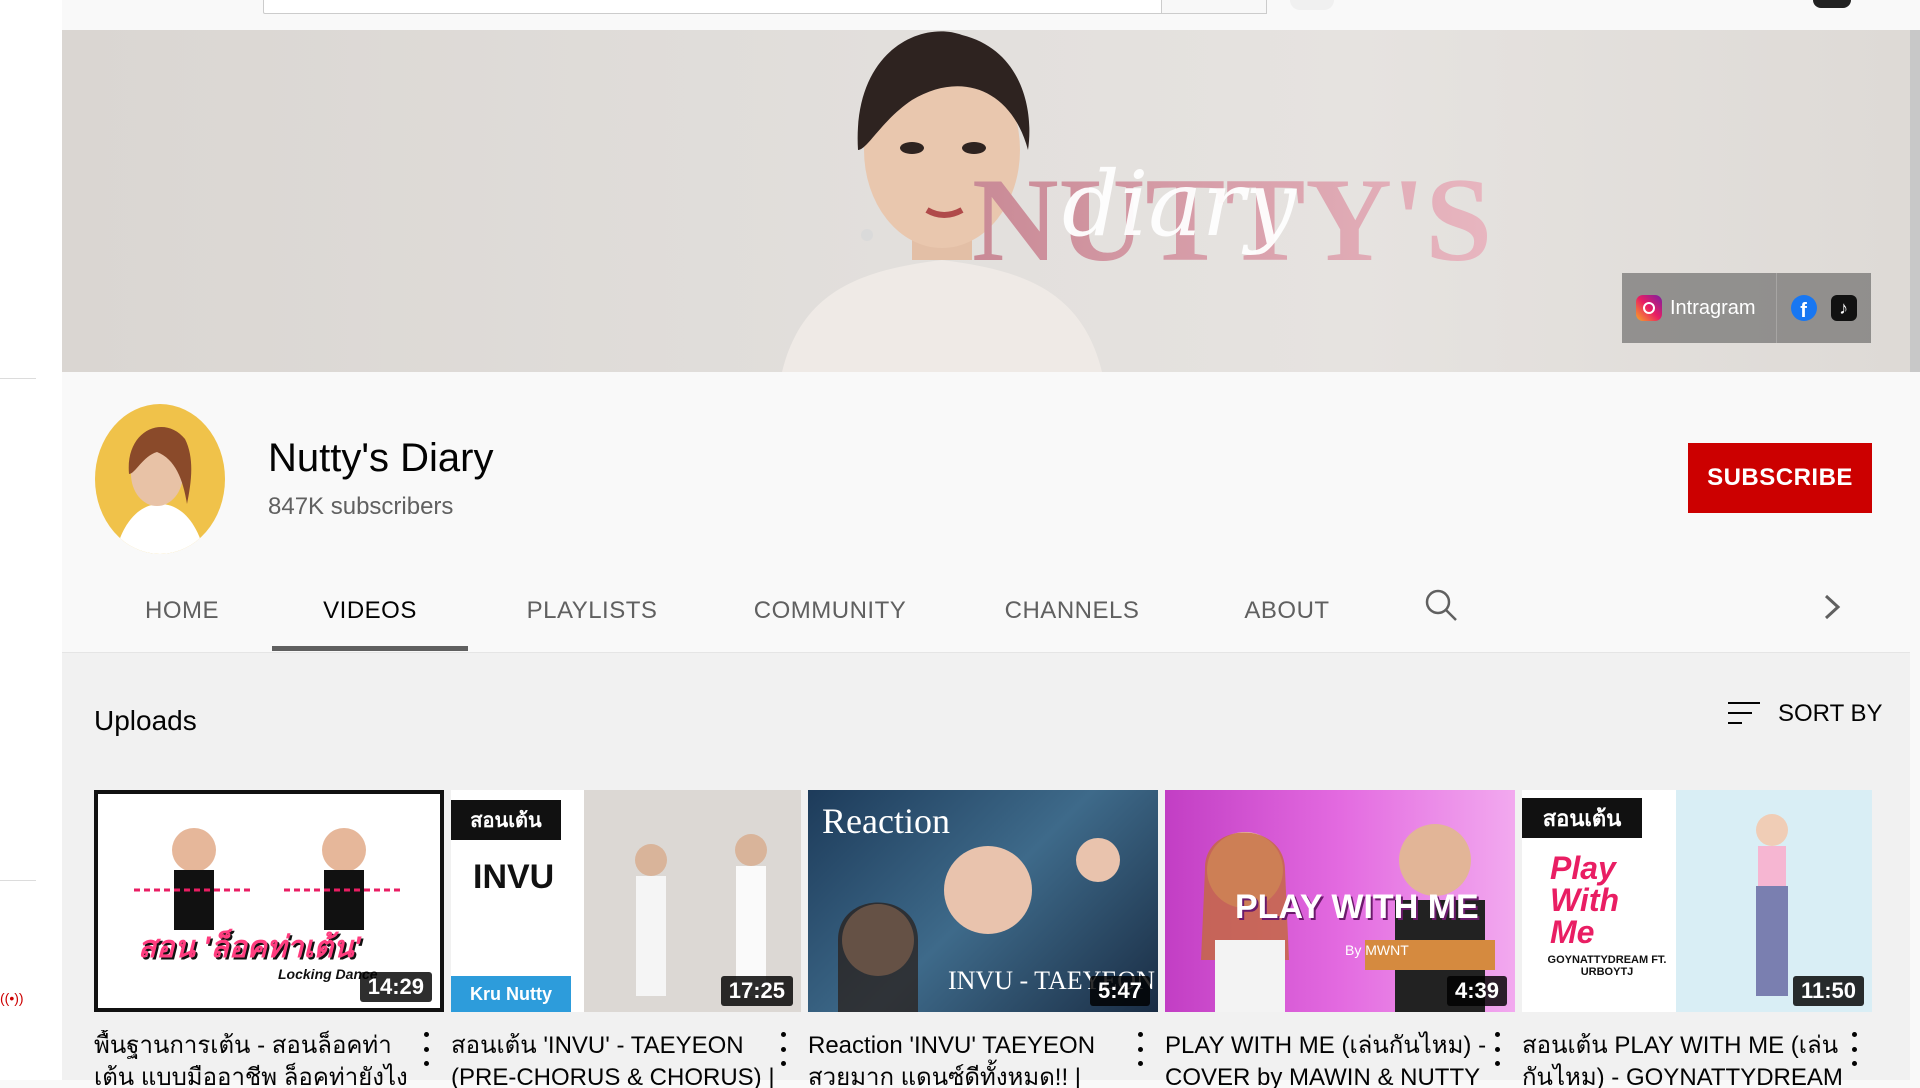 Image resolution: width=1920 pixels, height=1088 pixels. What do you see at coordinates (1830, 713) in the screenshot?
I see `sort-by-label: SORT BY` at bounding box center [1830, 713].